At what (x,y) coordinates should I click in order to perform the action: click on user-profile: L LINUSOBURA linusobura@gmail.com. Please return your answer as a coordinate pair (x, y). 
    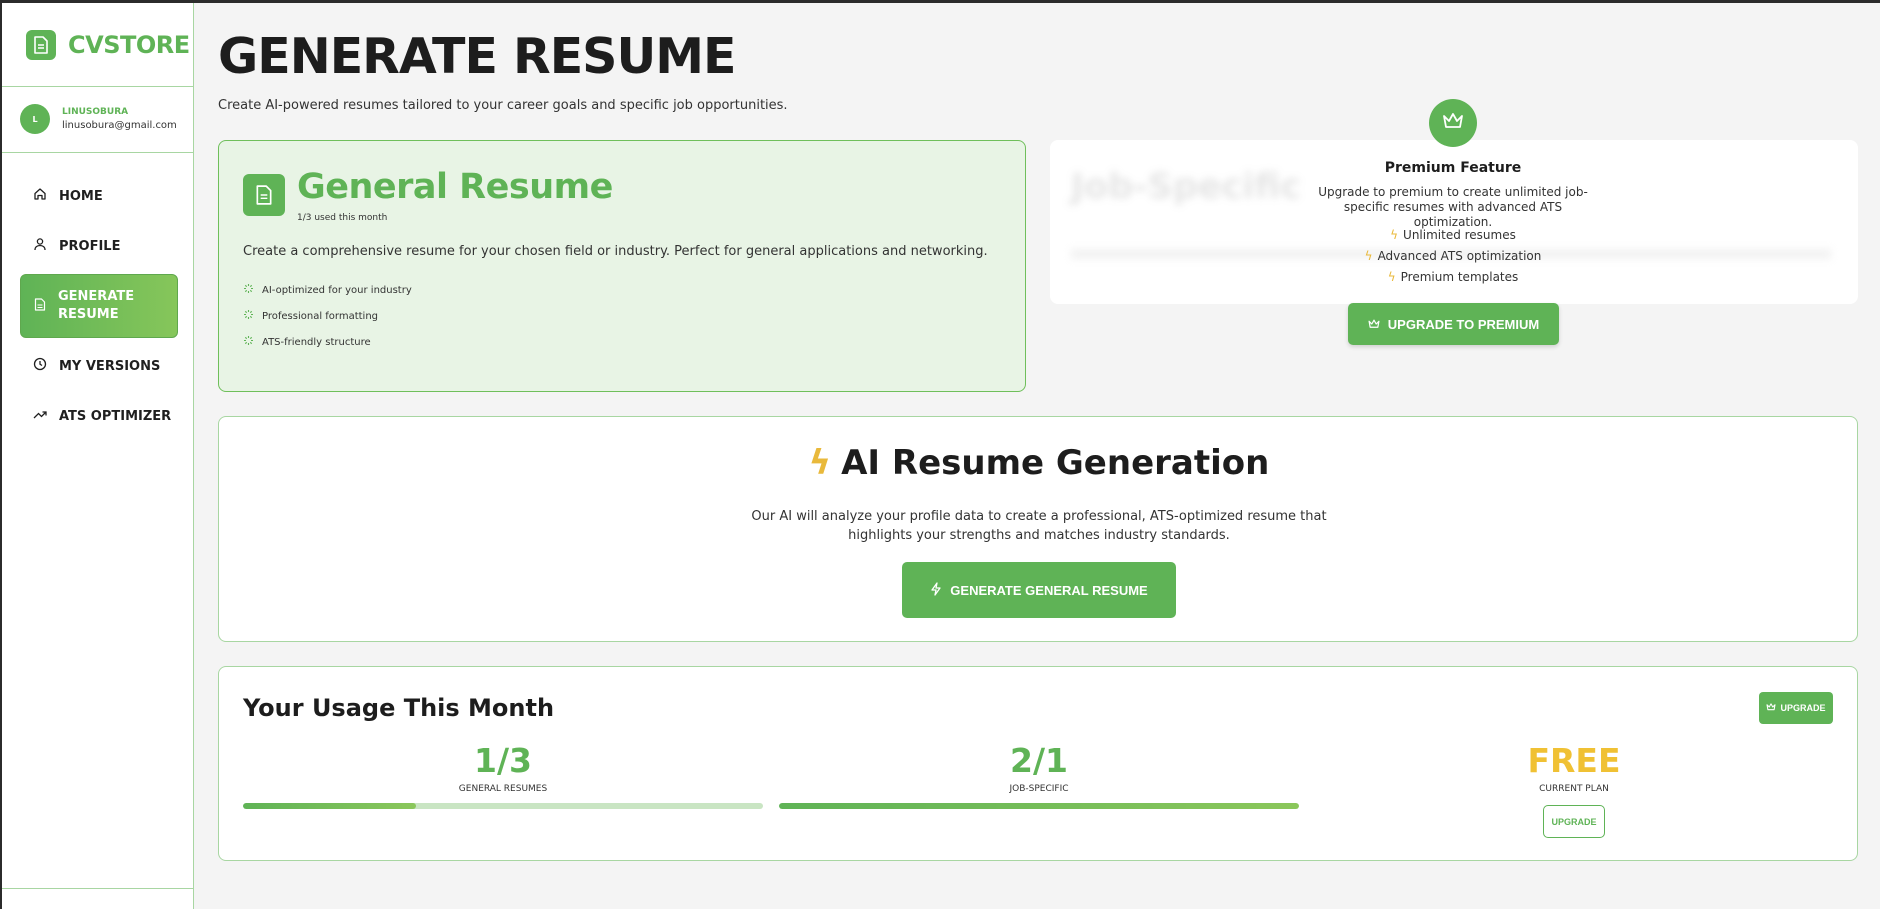
    Looking at the image, I should click on (98, 119).